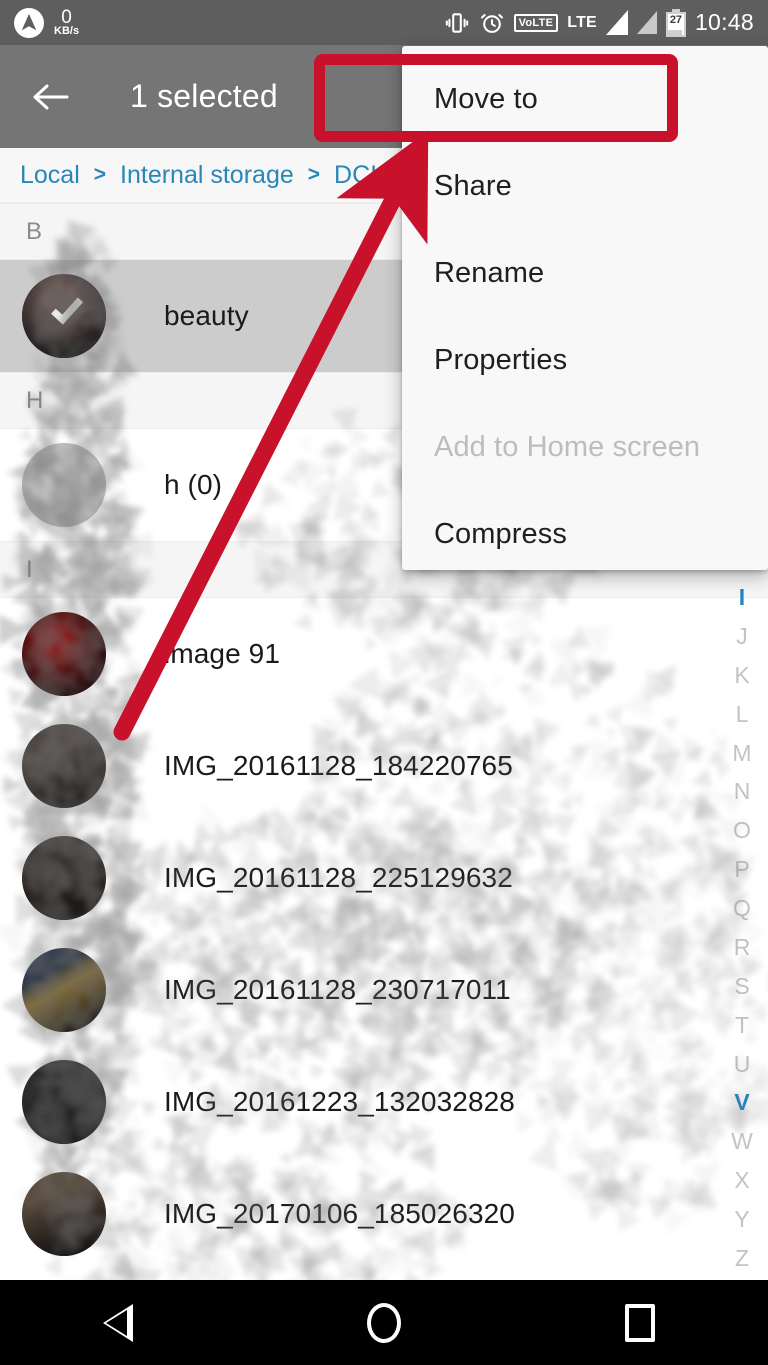 This screenshot has height=1365, width=768. I want to click on alphabet-scroll-index: I J K L M N O P Q R S T U V W X Y Z, so click(742, 930).